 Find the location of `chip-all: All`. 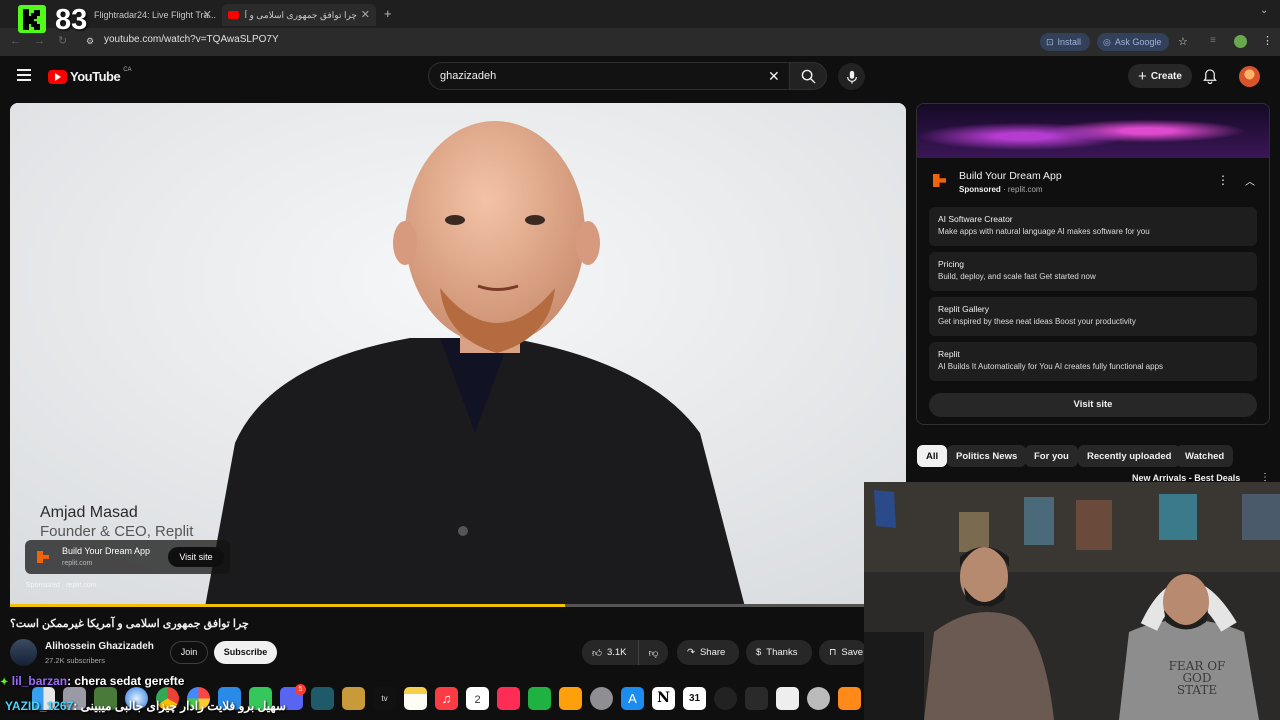

chip-all: All is located at coordinates (932, 456).